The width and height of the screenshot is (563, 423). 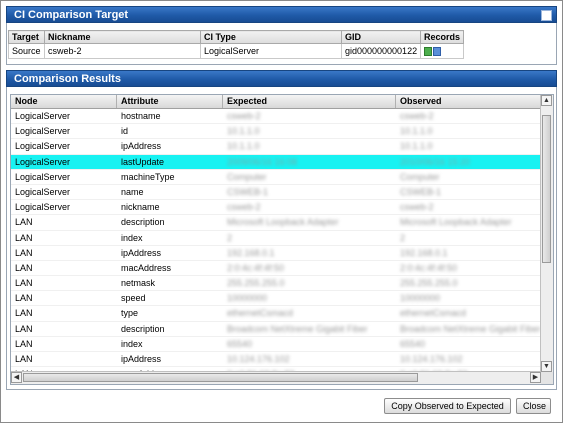 What do you see at coordinates (140, 207) in the screenshot?
I see `attribute-cell: nickname` at bounding box center [140, 207].